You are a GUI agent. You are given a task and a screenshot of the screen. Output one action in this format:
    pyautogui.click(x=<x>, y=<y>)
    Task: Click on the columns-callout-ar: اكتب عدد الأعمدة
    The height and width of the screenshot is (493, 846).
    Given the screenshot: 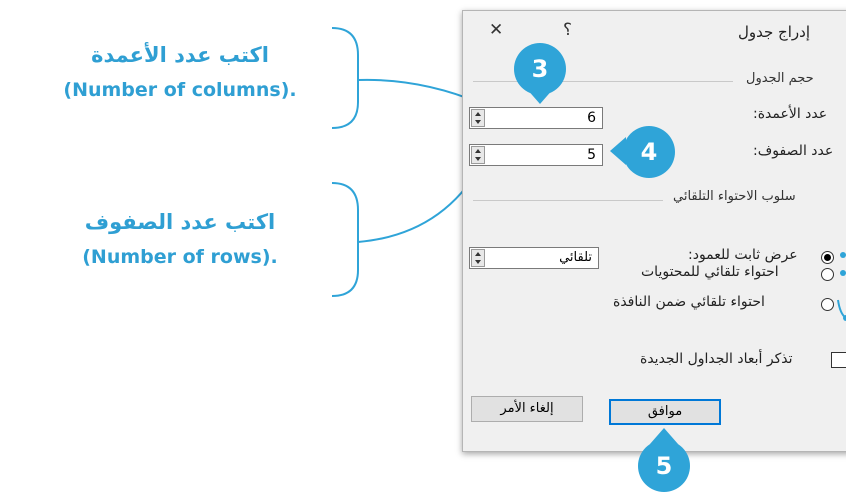 What is the action you would take?
    pyautogui.click(x=180, y=55)
    